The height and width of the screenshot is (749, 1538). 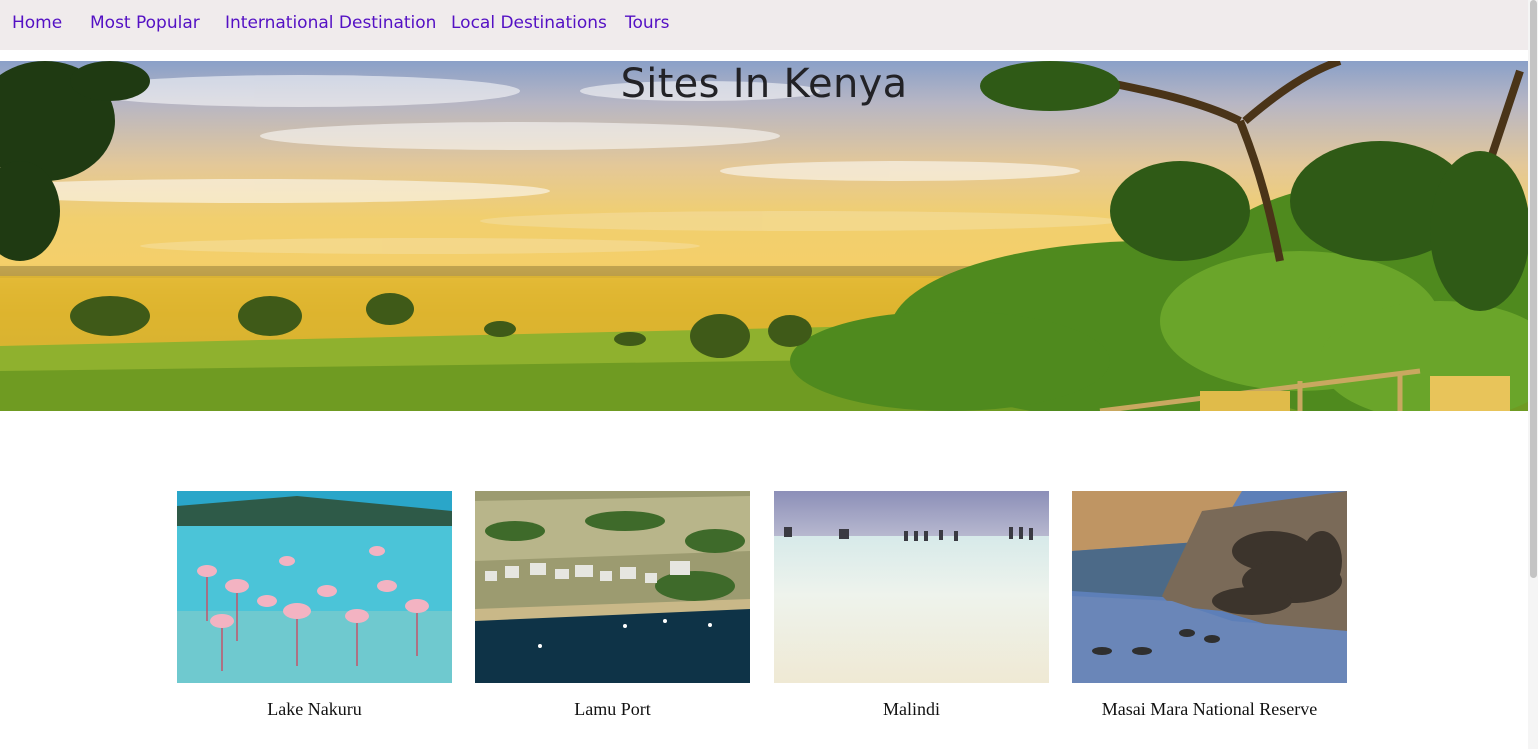 I want to click on nav-local-destinations-link: Local Destinations, so click(x=529, y=23).